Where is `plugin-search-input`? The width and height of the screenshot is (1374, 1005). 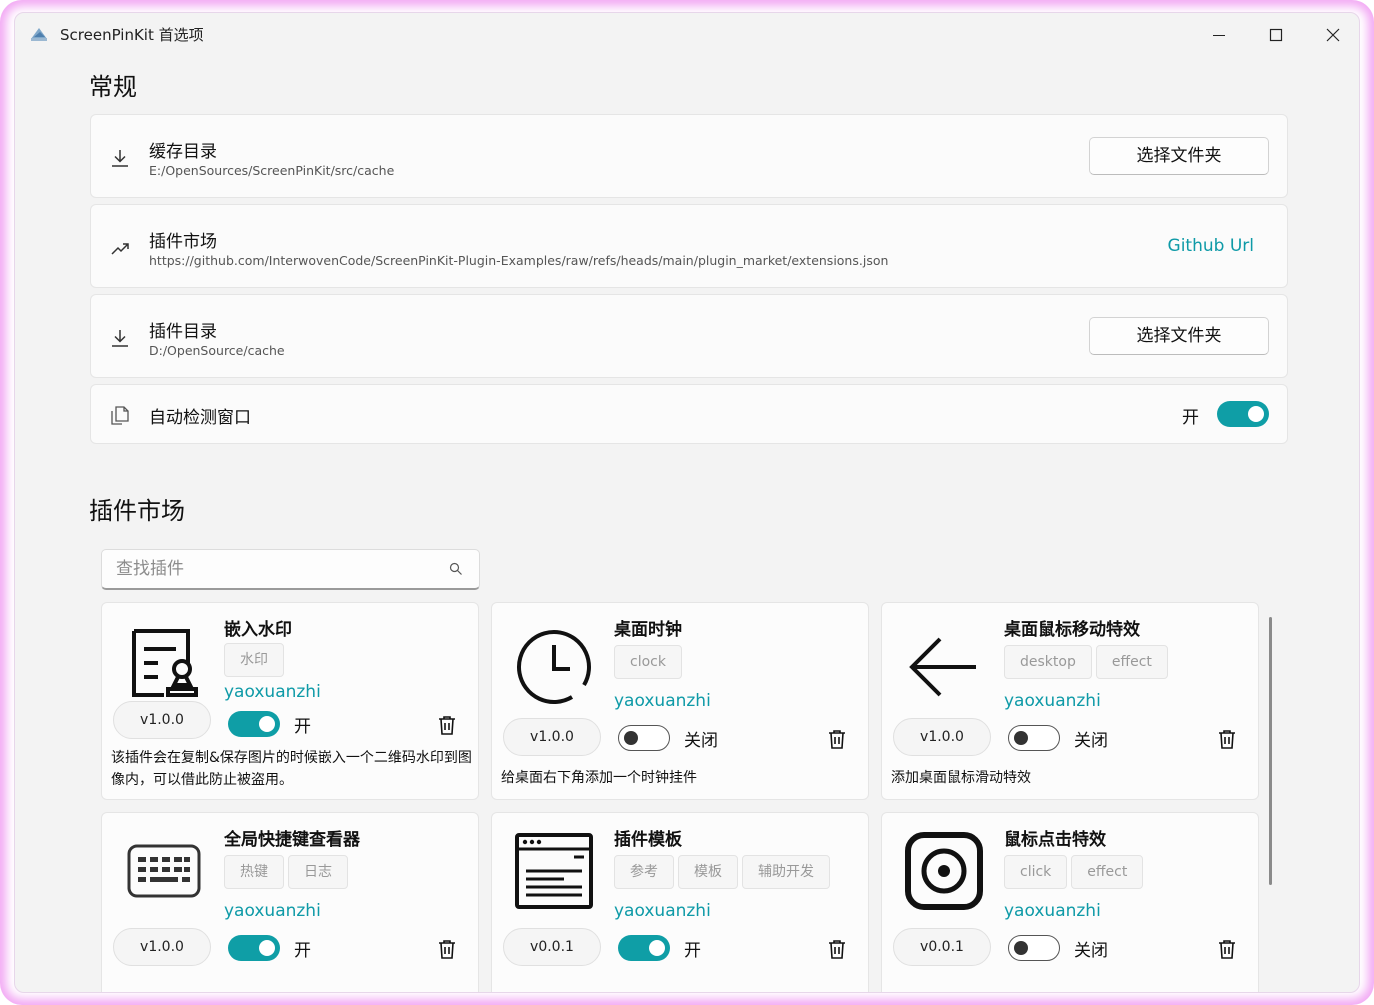 plugin-search-input is located at coordinates (276, 569).